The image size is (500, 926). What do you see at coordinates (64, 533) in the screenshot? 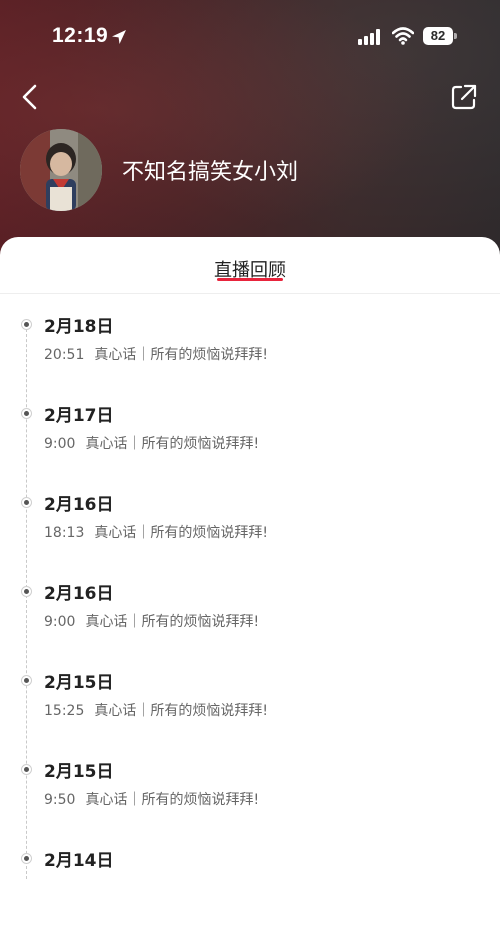
I see `entry-time: 18:13` at bounding box center [64, 533].